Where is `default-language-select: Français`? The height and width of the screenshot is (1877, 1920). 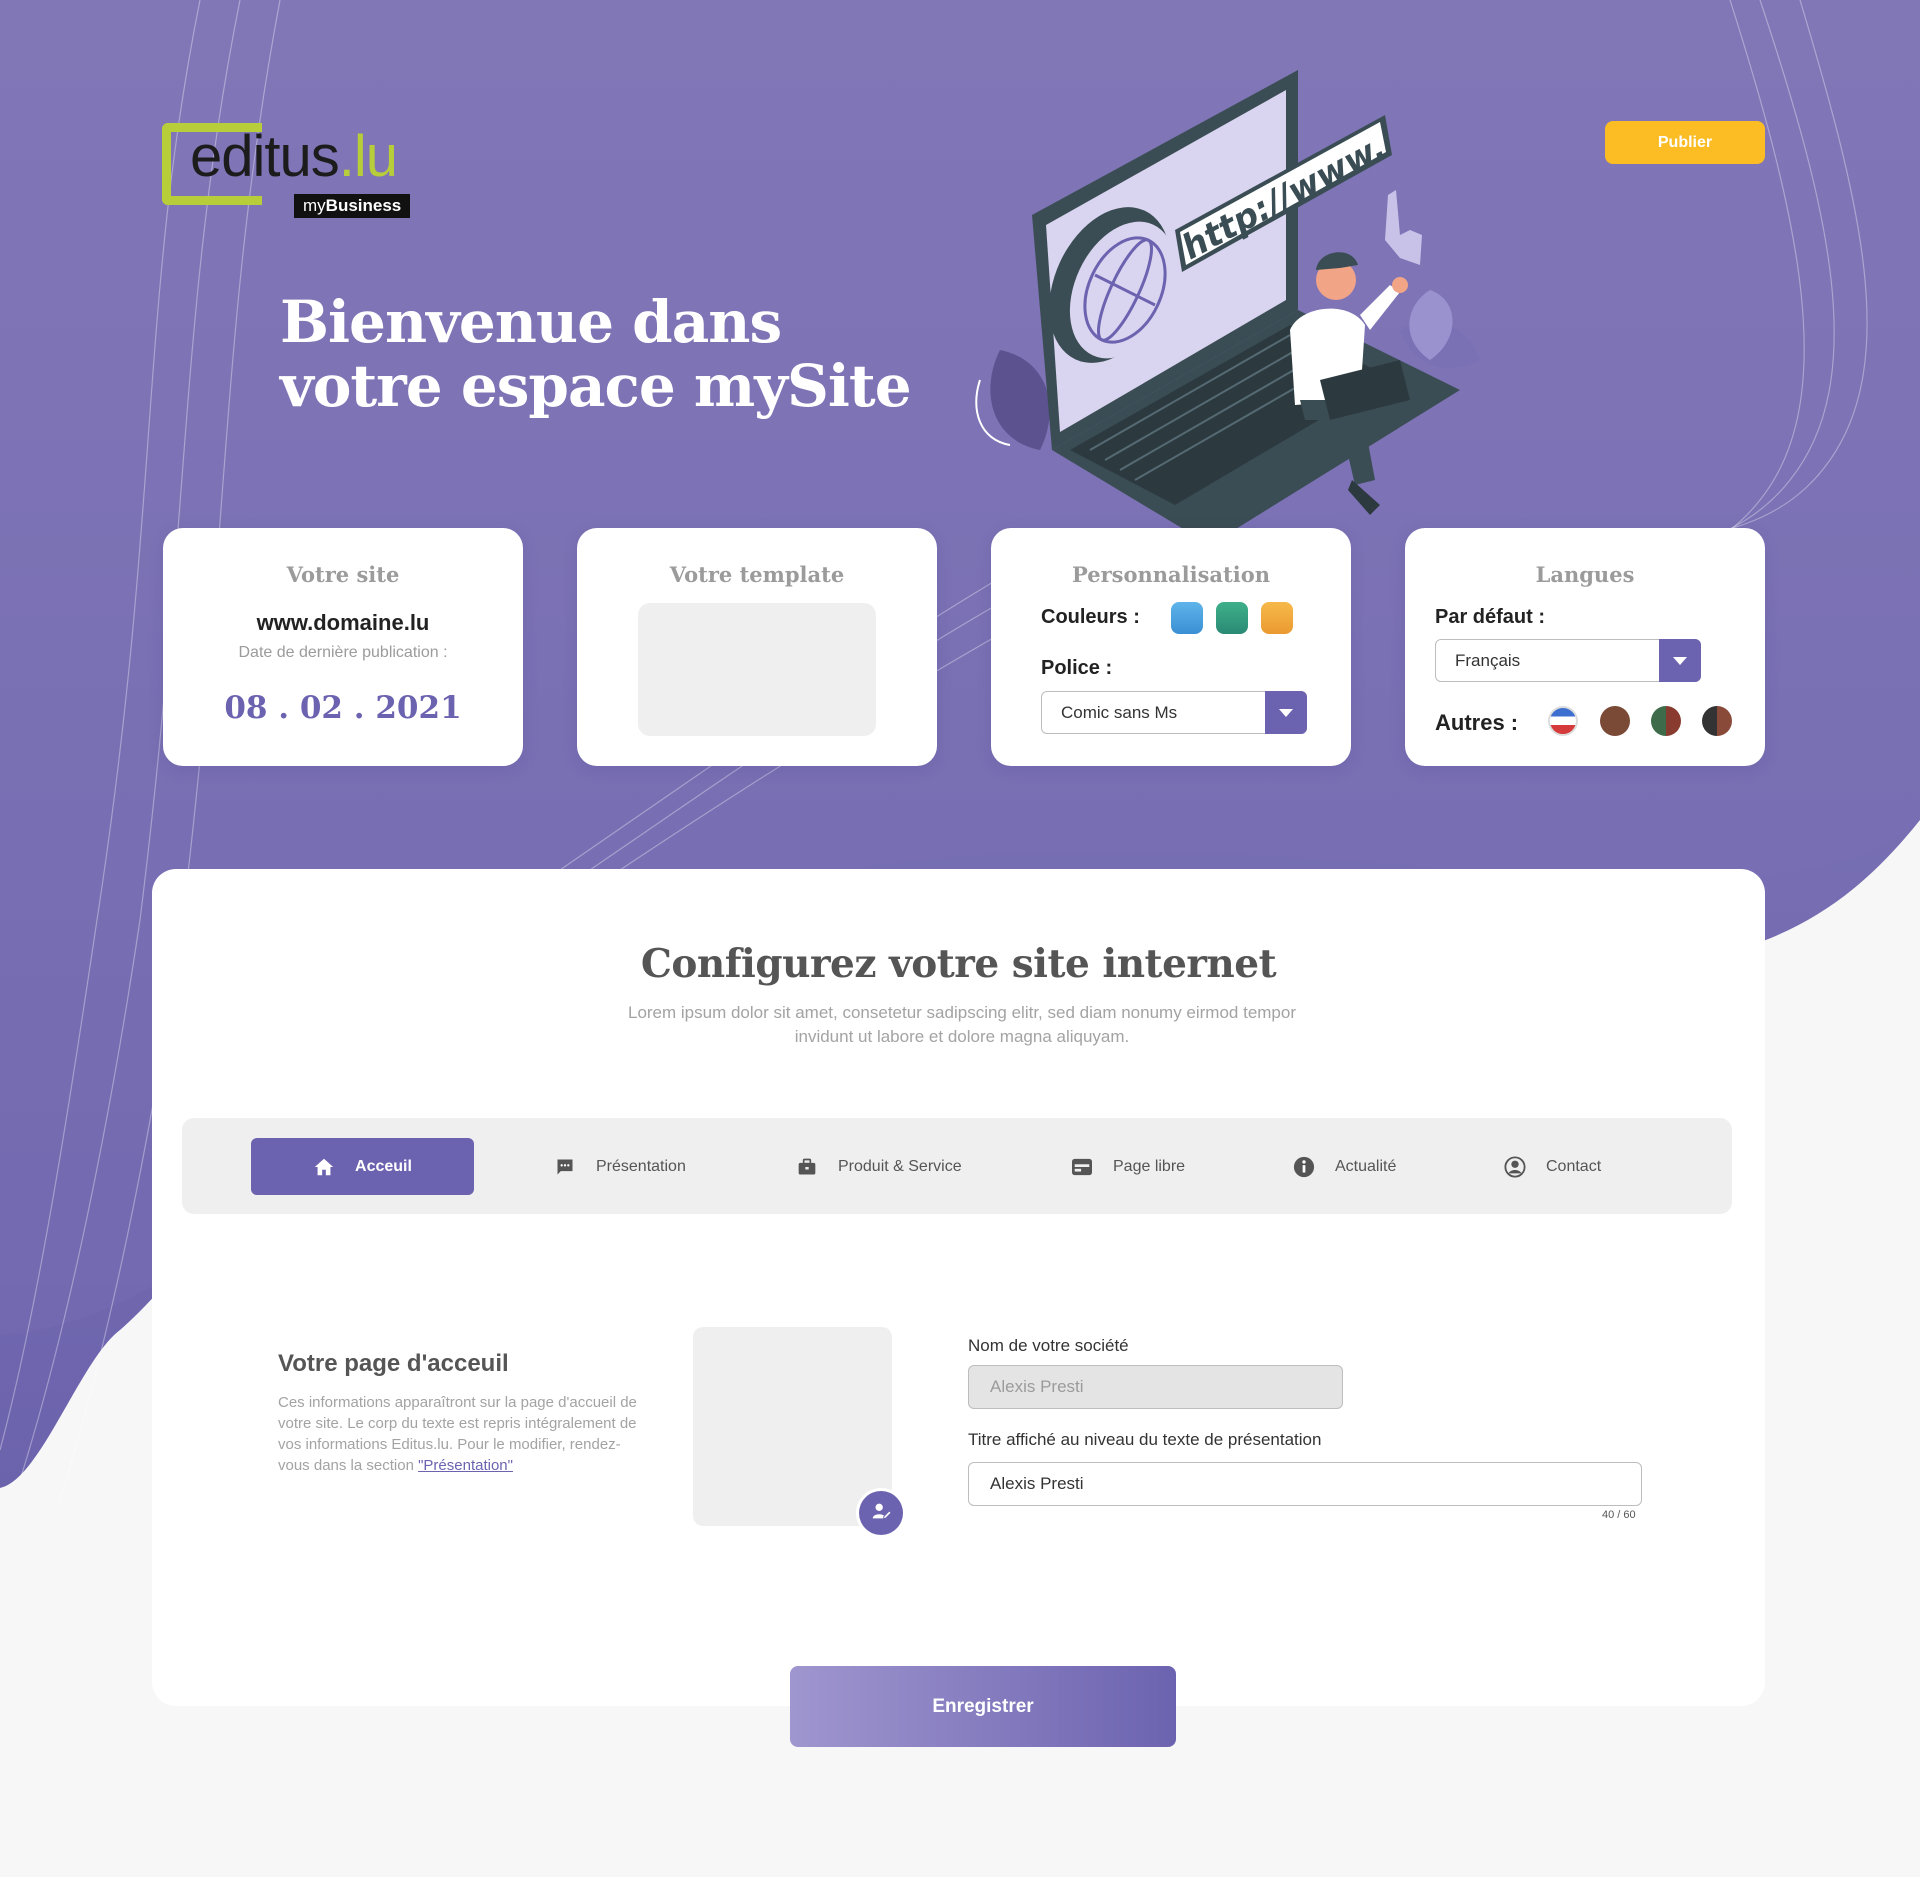
default-language-select: Français is located at coordinates (1568, 660).